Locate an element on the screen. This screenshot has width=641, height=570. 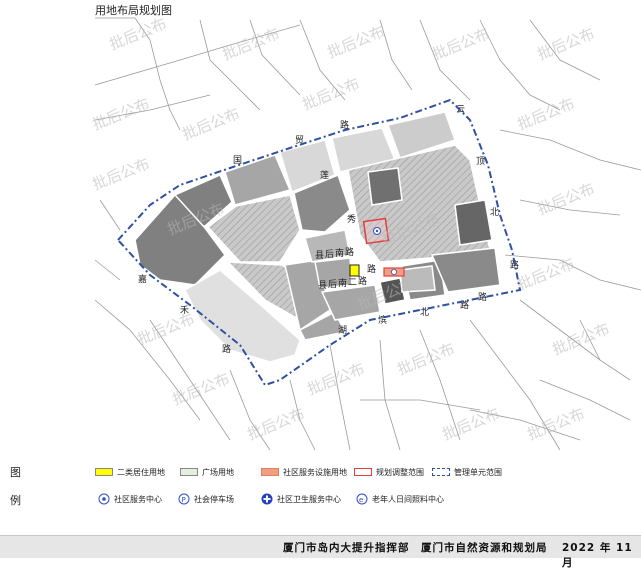
road-label-inner-2: 后 is located at coordinates (329, 254).